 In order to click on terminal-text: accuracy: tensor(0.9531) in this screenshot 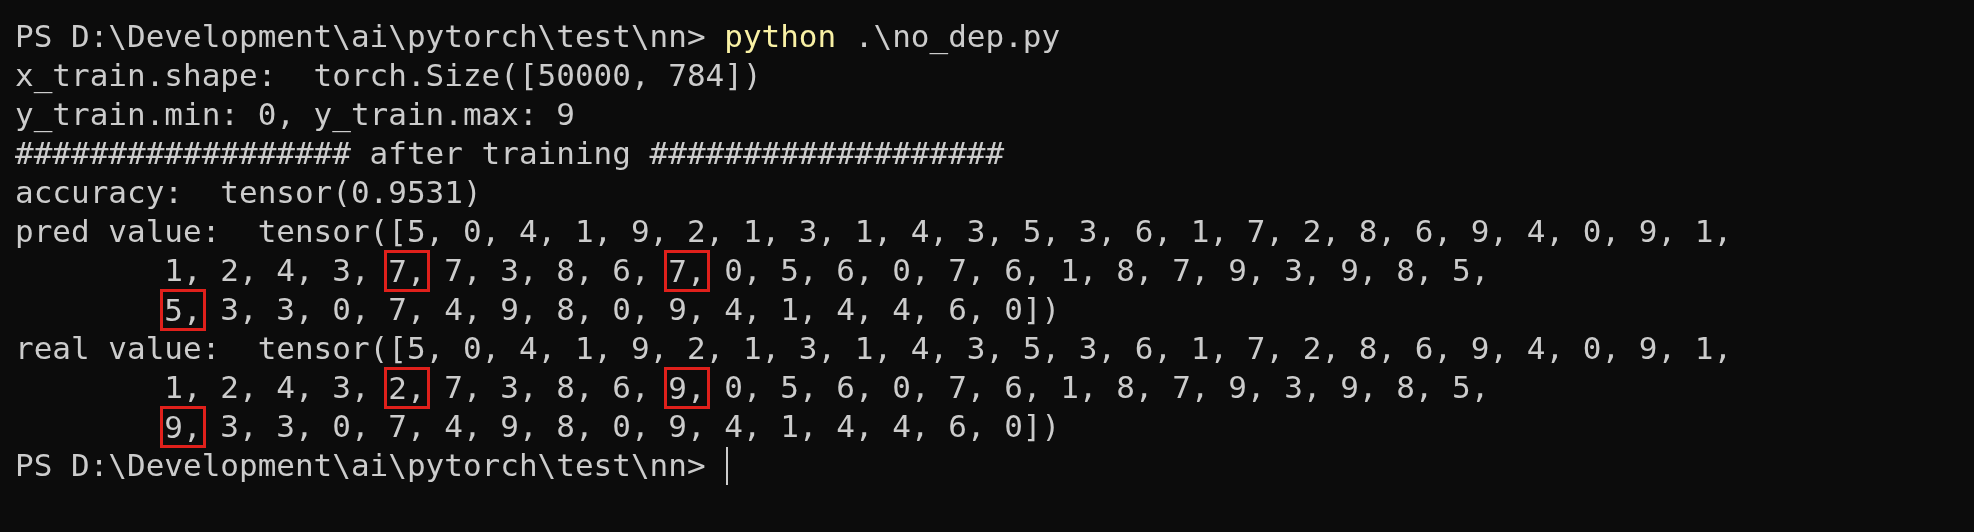, I will do `click(248, 192)`.